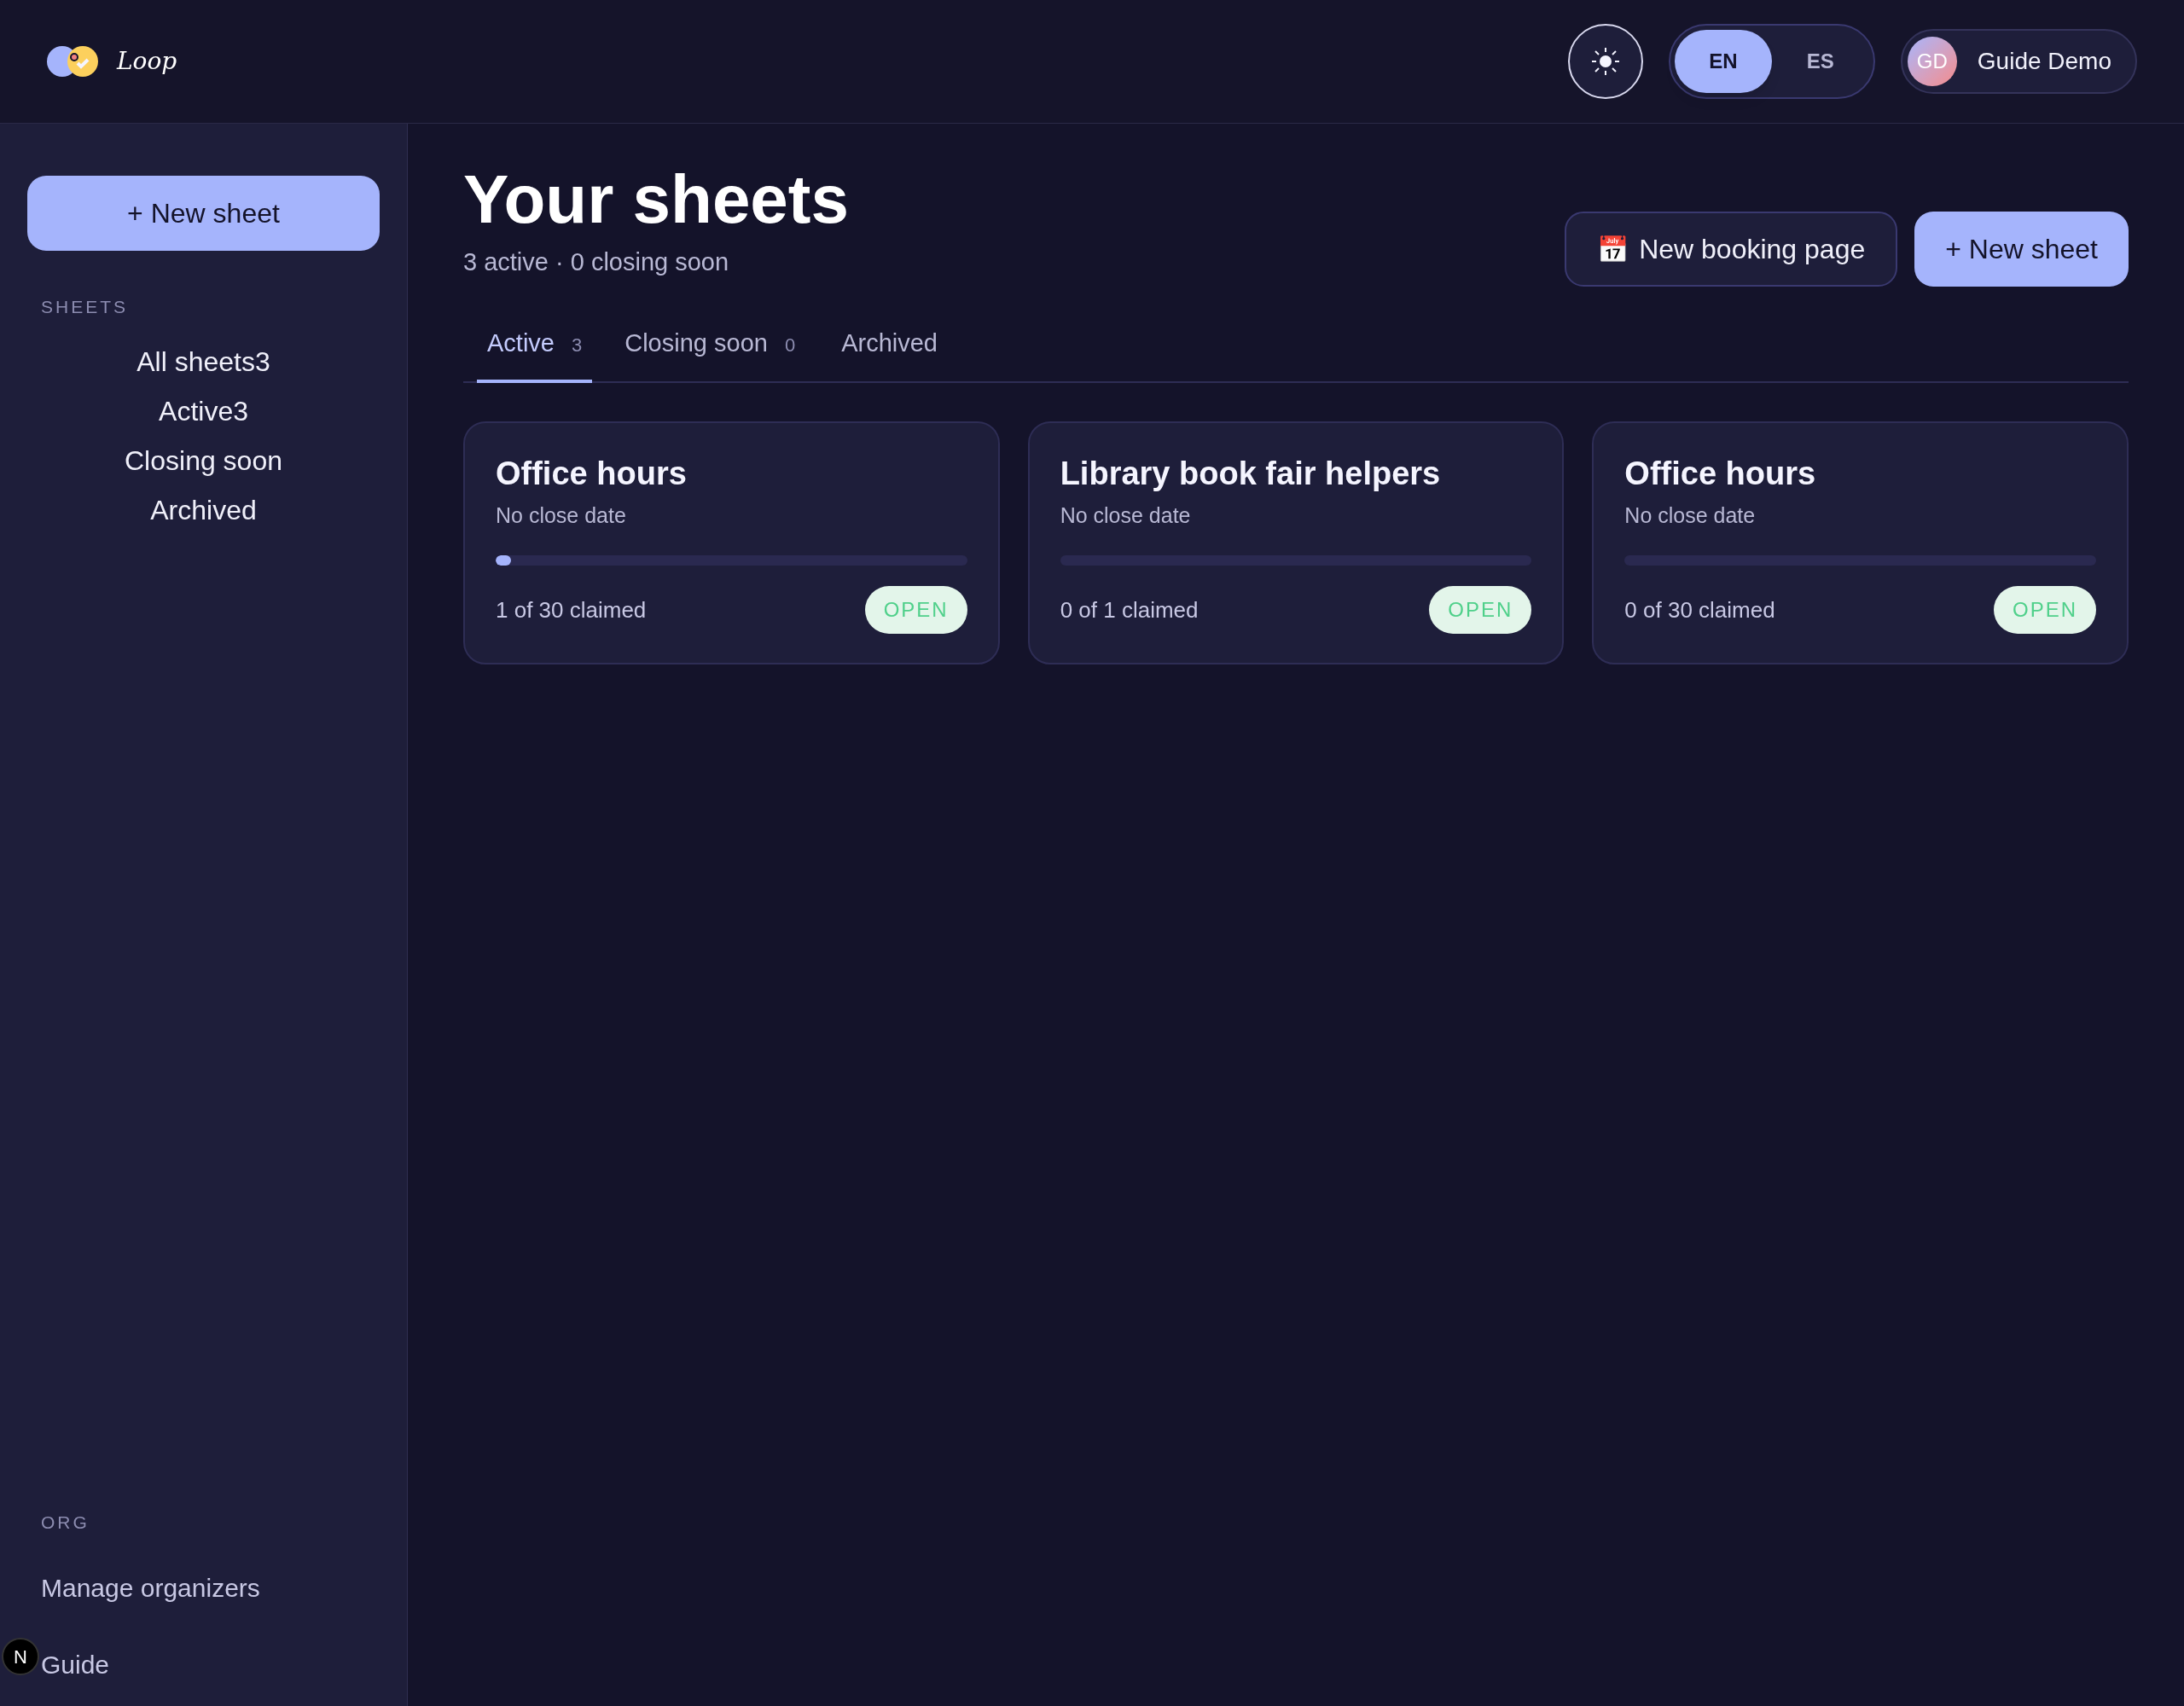 This screenshot has height=1706, width=2184. What do you see at coordinates (731, 543) in the screenshot?
I see `sheet-card: Office hours No close date 1 of 30 claimed OPEN` at bounding box center [731, 543].